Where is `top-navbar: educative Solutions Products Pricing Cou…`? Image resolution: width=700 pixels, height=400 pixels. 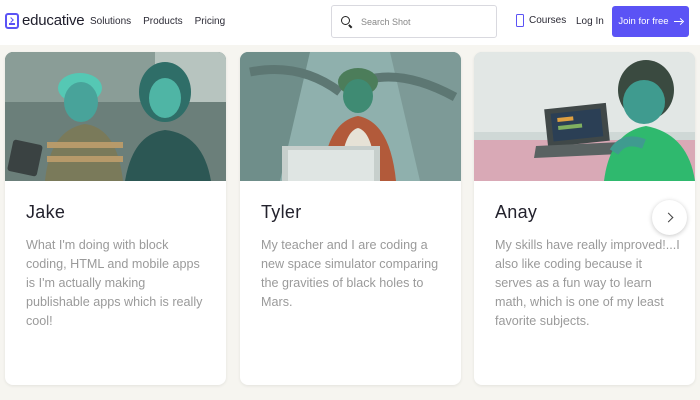
top-navbar: educative Solutions Products Pricing Cou… is located at coordinates (350, 22).